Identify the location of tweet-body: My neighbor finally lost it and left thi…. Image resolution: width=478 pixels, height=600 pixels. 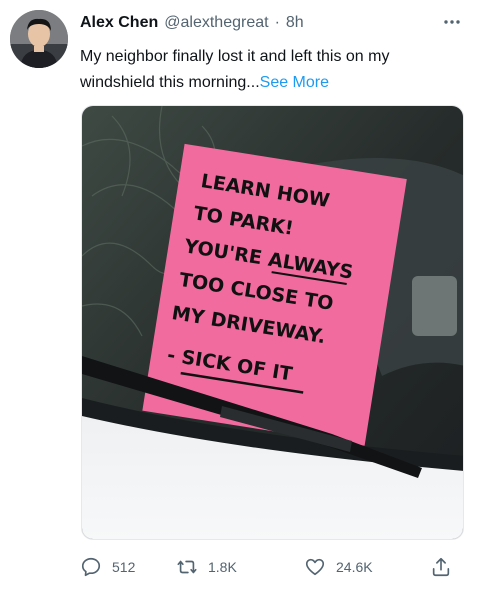
(235, 69).